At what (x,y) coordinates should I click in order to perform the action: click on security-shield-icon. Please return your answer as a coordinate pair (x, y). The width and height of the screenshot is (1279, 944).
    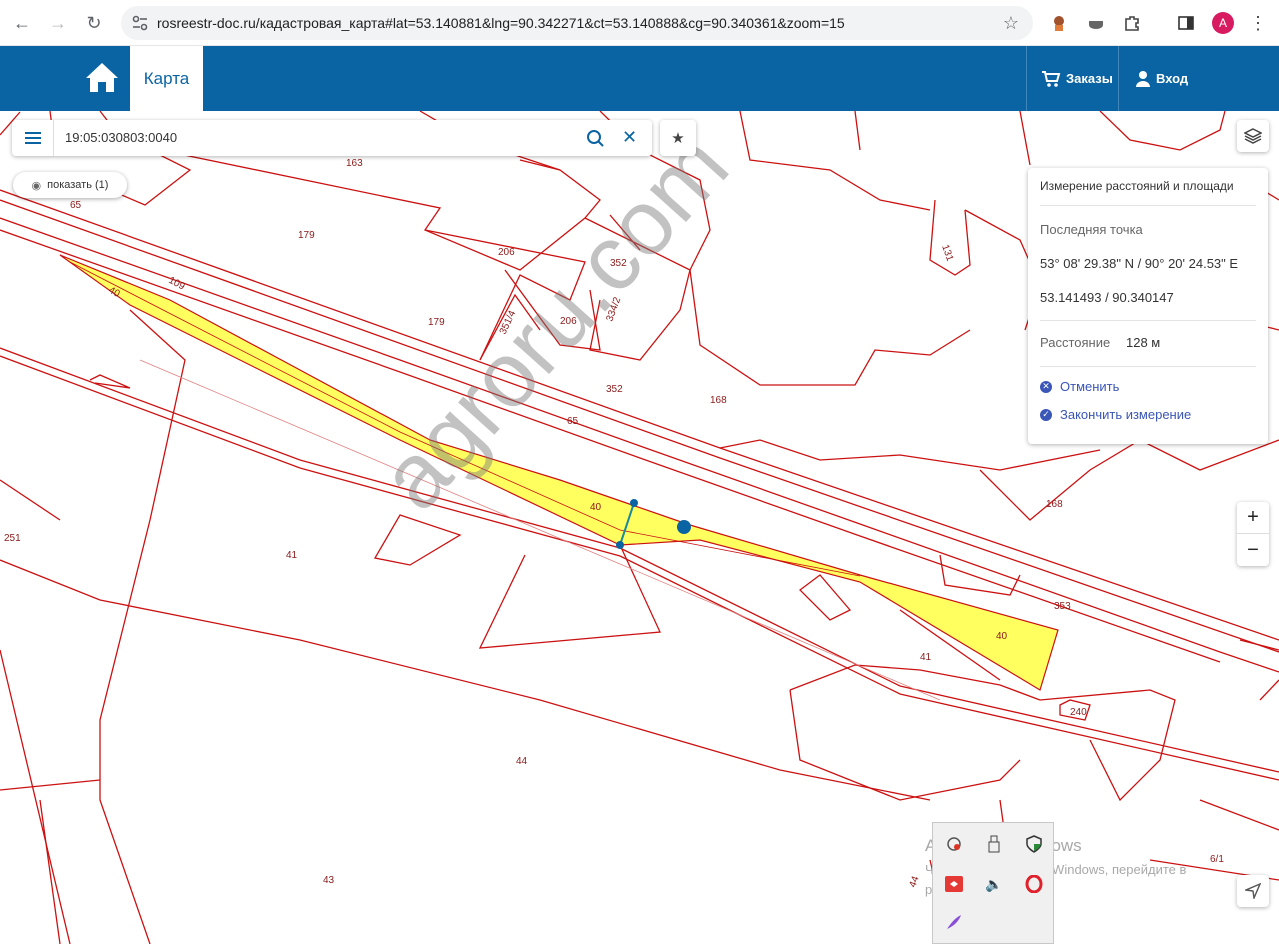
    Looking at the image, I should click on (1034, 844).